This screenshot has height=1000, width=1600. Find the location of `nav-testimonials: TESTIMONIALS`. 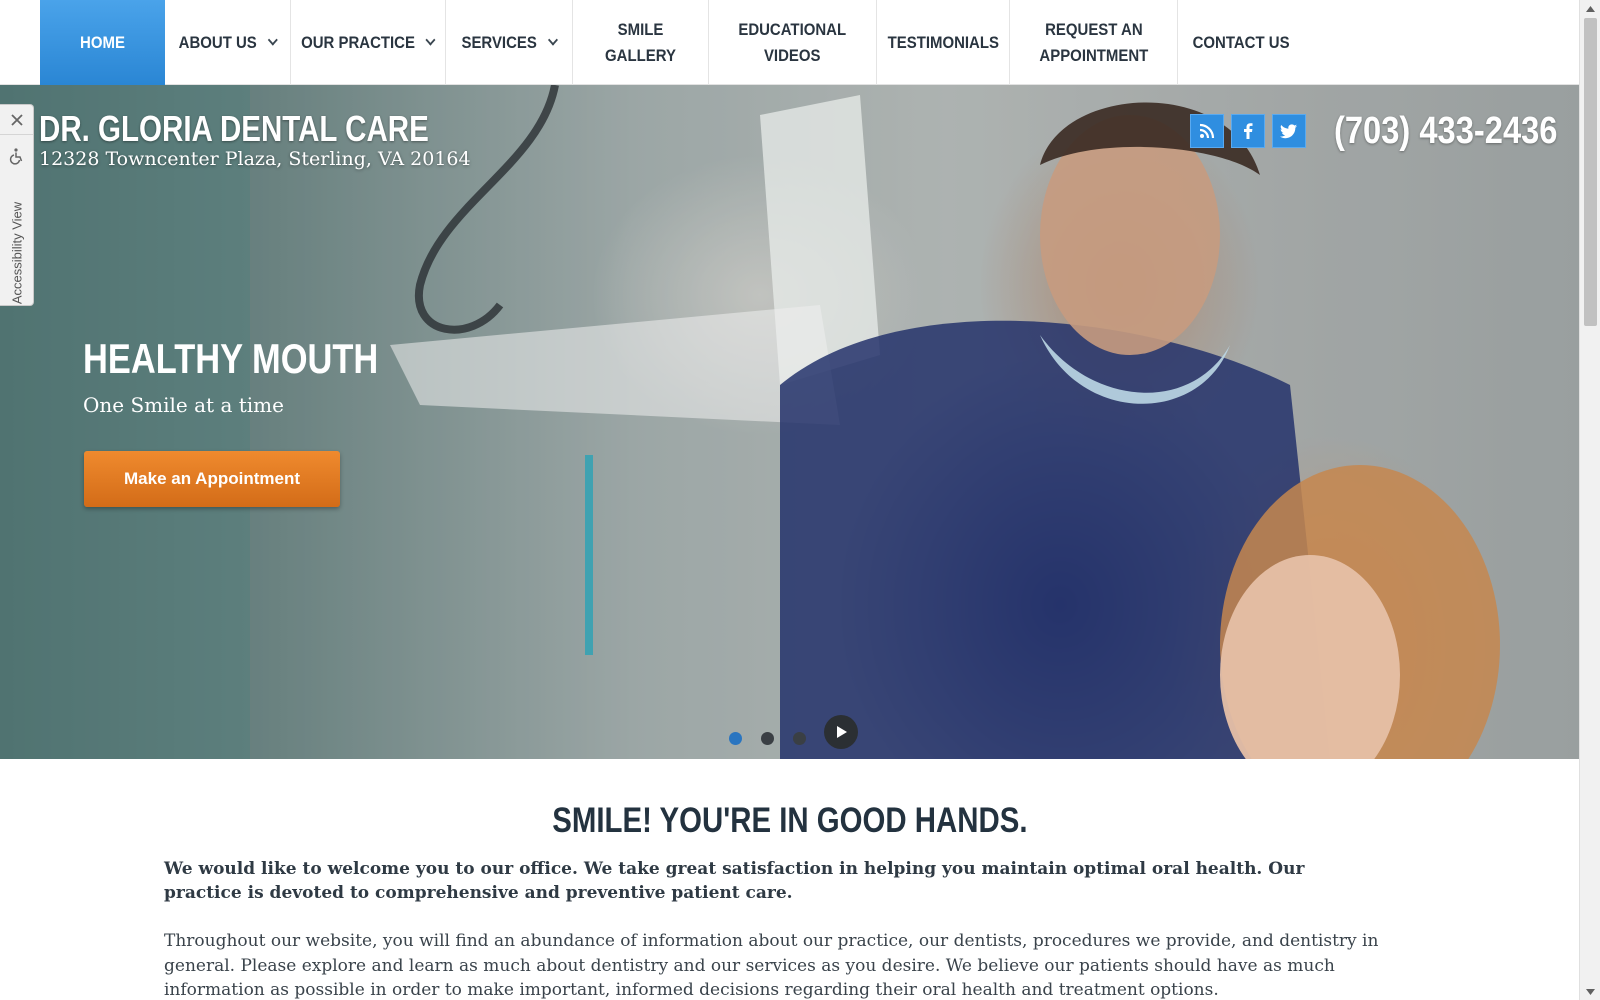

nav-testimonials: TESTIMONIALS is located at coordinates (943, 42).